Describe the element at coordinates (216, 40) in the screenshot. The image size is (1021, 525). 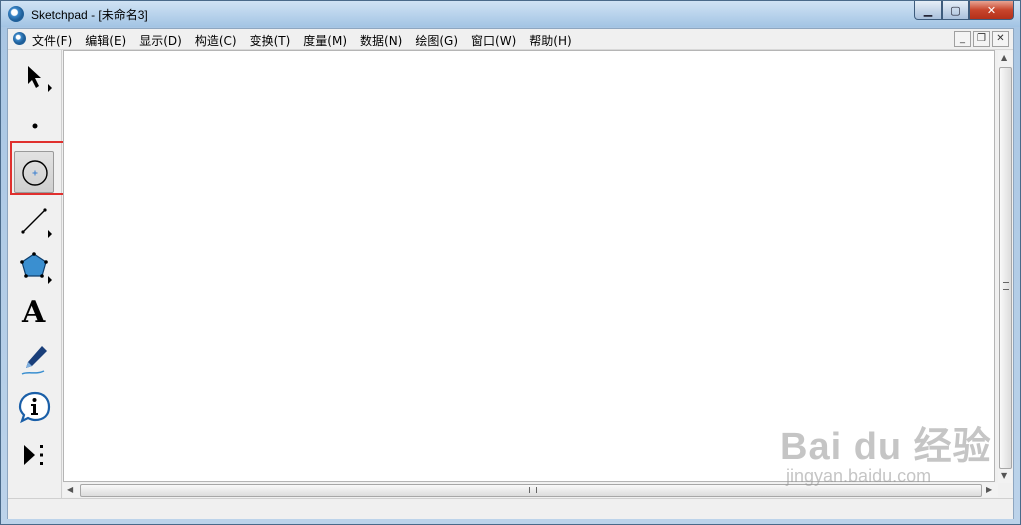
I see `menu-construct: 构造(C)` at that location.